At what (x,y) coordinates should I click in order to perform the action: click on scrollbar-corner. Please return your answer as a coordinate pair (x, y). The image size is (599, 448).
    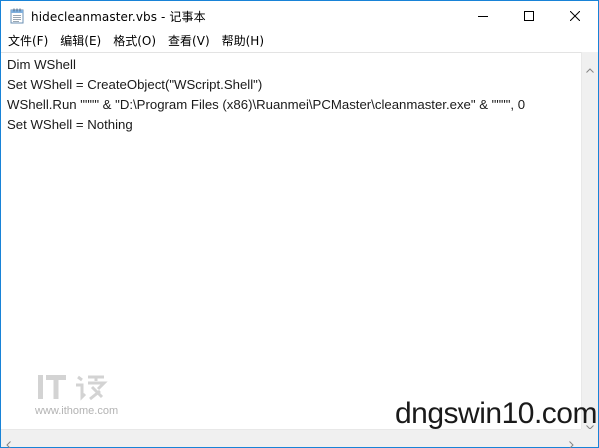
    Looking at the image, I should click on (589, 438).